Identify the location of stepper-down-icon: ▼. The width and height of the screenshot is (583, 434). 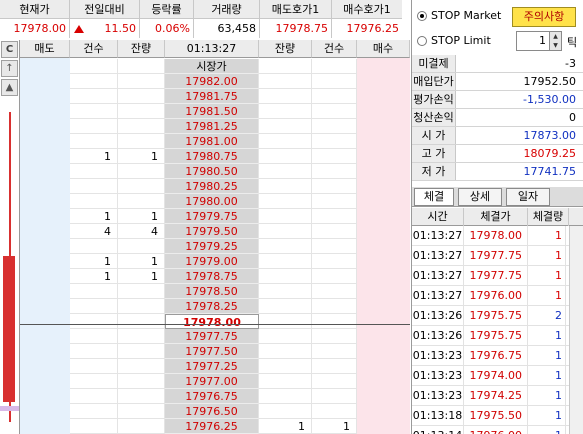
(555, 45).